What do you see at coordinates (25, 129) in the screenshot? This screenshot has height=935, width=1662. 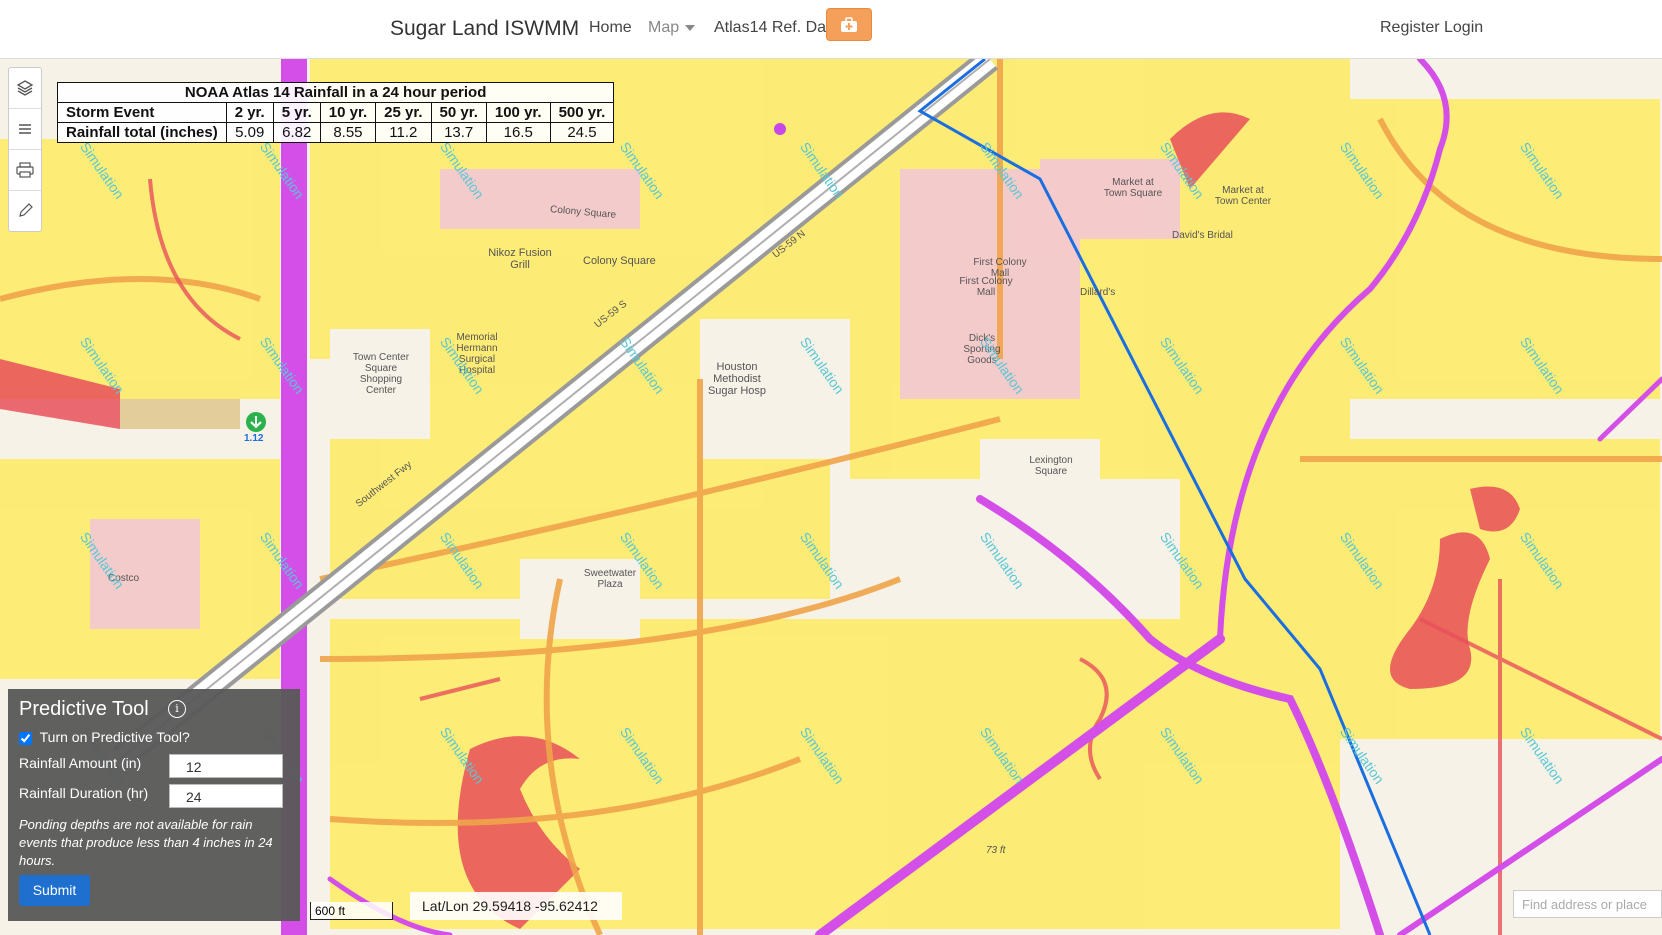 I see `list-icon` at bounding box center [25, 129].